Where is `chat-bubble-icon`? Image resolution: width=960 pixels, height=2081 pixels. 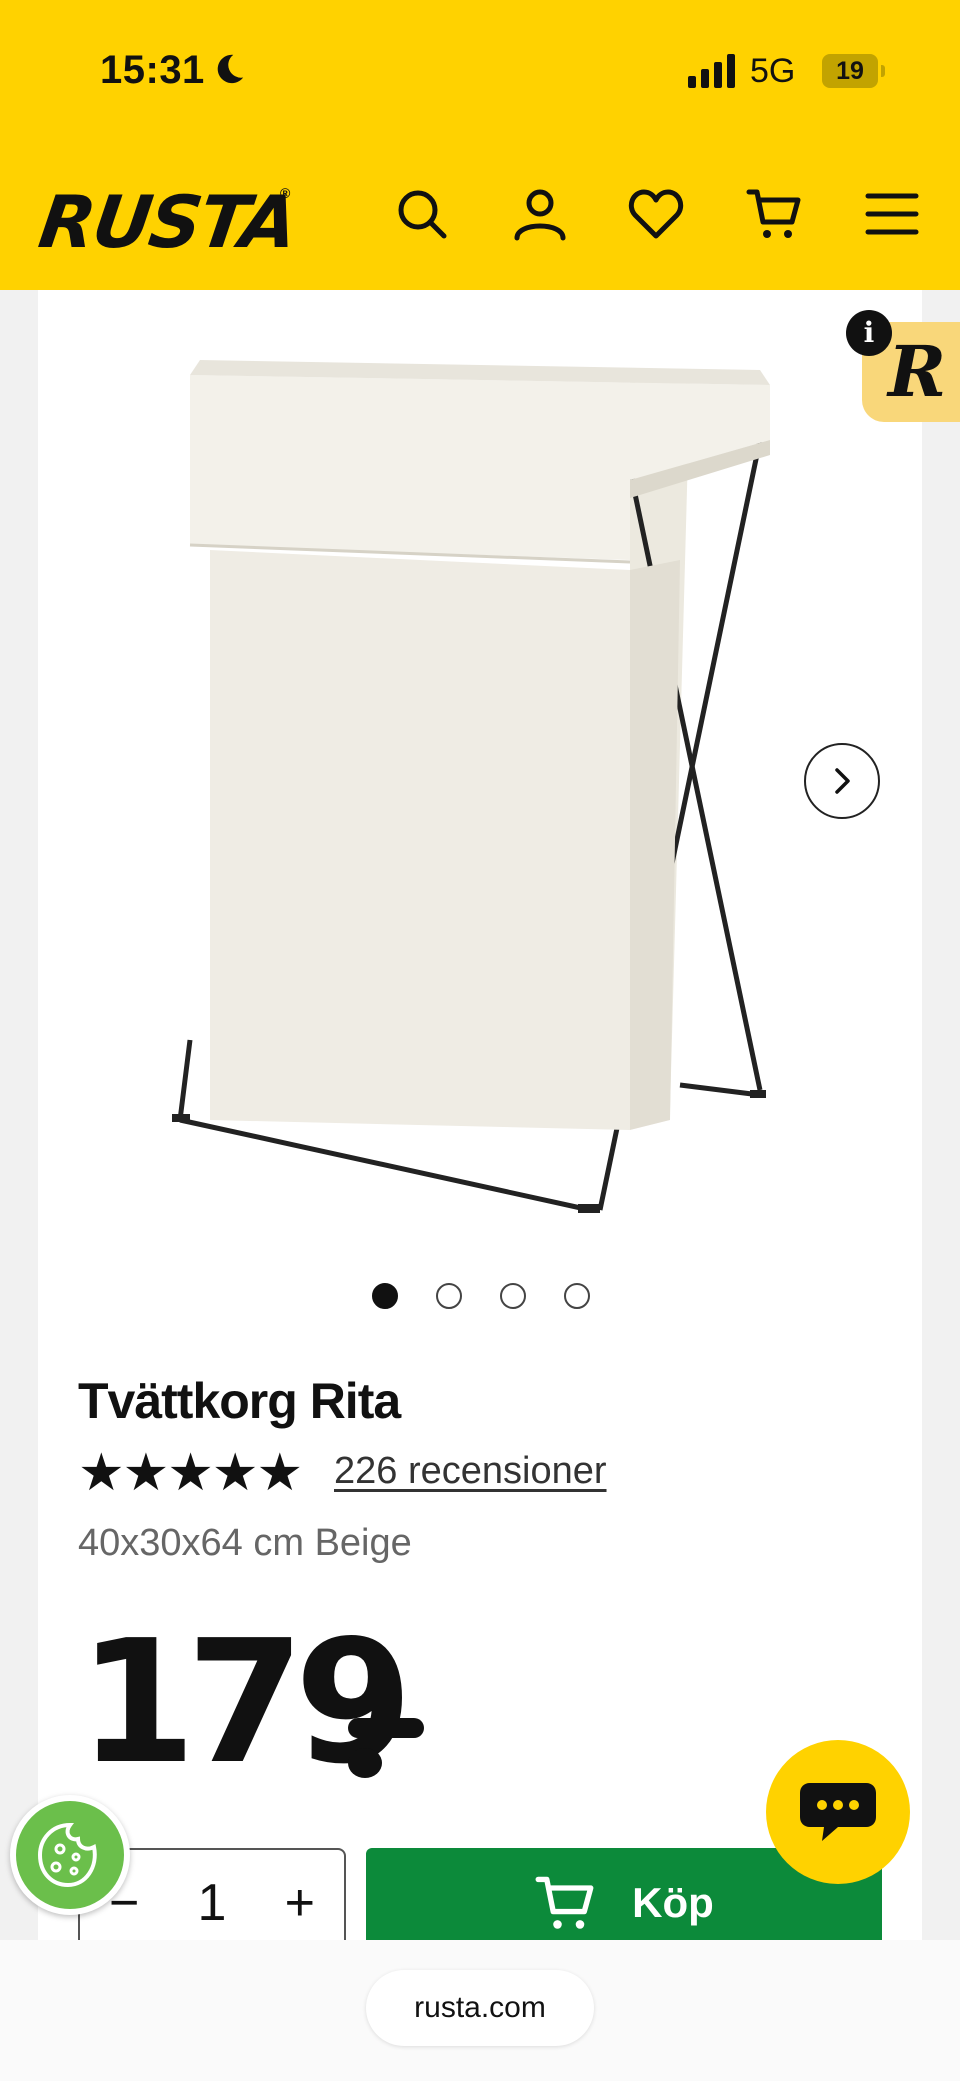 chat-bubble-icon is located at coordinates (838, 1812).